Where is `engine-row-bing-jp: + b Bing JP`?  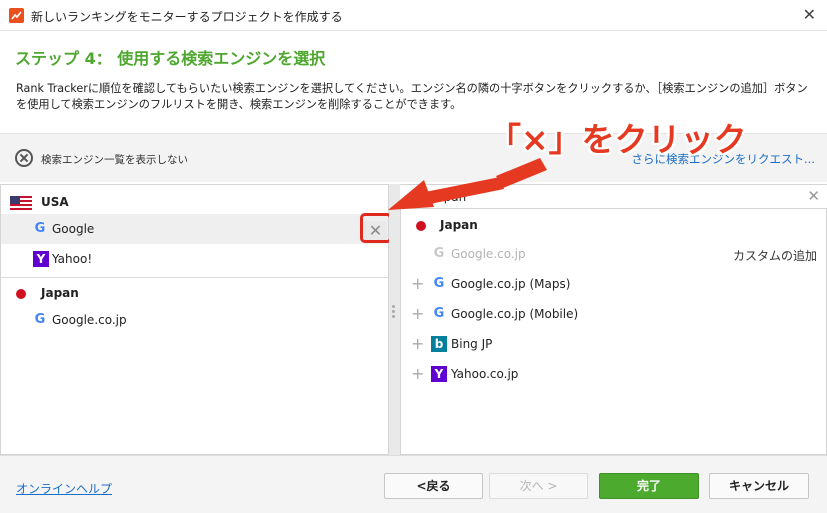
engine-row-bing-jp: + b Bing JP is located at coordinates (613, 344).